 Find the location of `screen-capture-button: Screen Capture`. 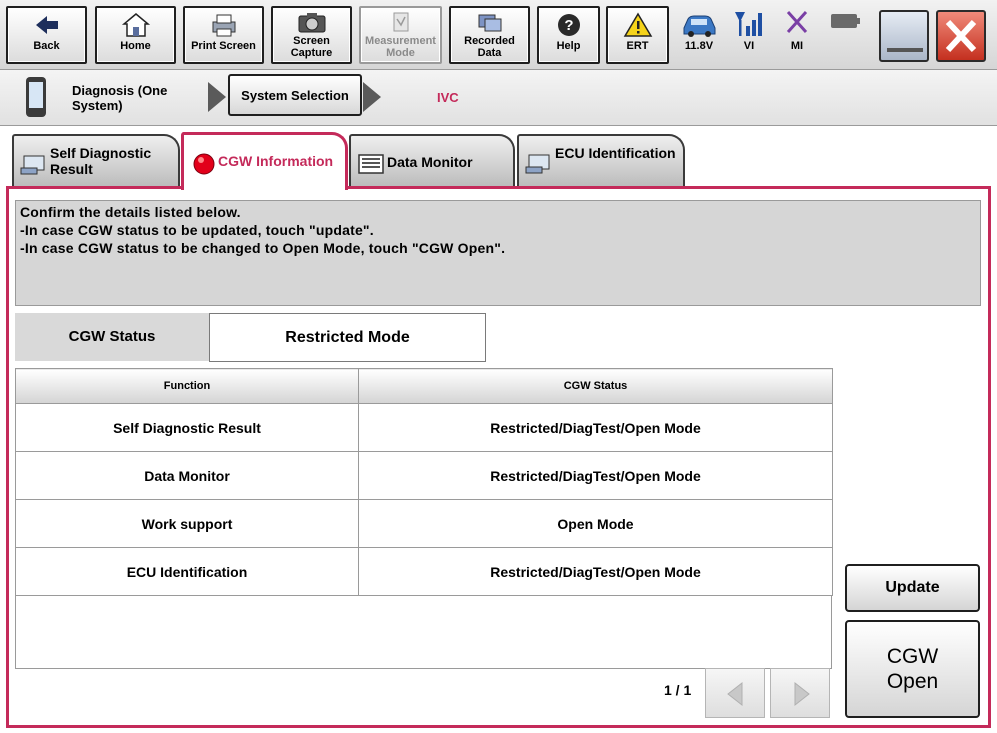

screen-capture-button: Screen Capture is located at coordinates (311, 35).